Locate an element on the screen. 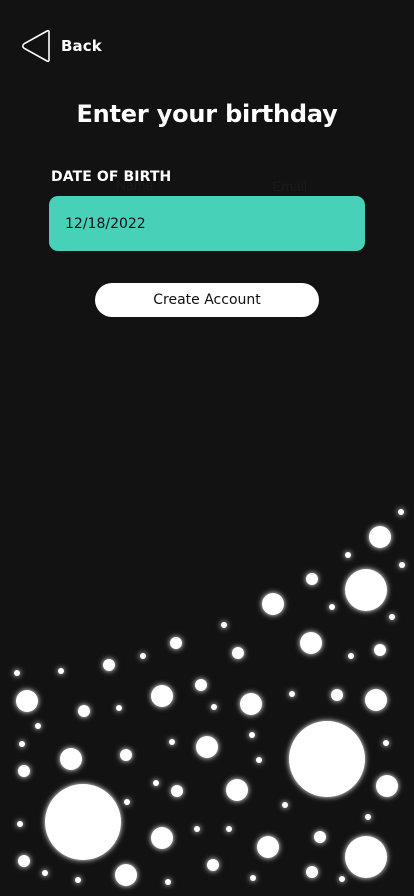 Image resolution: width=414 pixels, height=896 pixels. back-label: Back is located at coordinates (81, 46).